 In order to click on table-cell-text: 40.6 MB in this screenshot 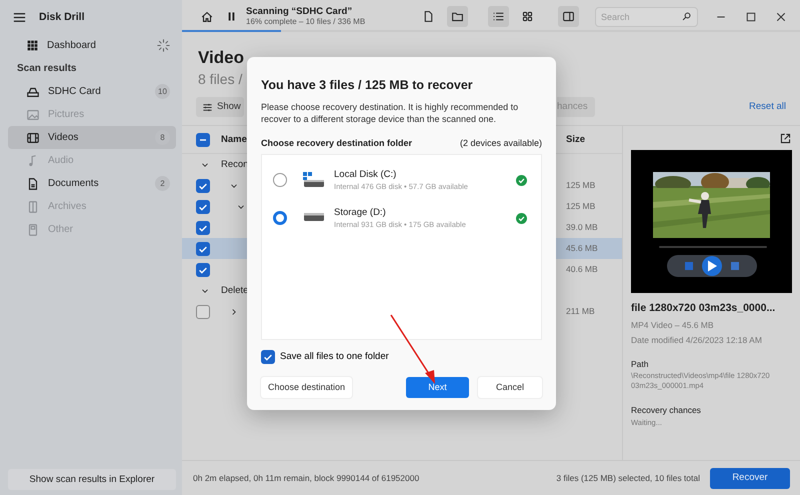, I will do `click(582, 269)`.